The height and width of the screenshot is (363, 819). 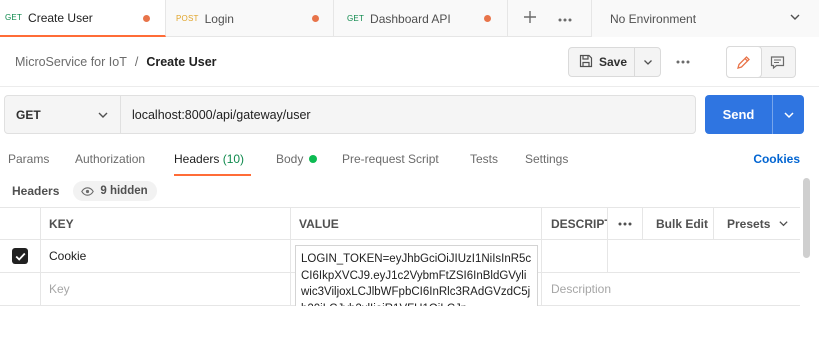 What do you see at coordinates (788, 114) in the screenshot?
I see `send-options-chevron-icon` at bounding box center [788, 114].